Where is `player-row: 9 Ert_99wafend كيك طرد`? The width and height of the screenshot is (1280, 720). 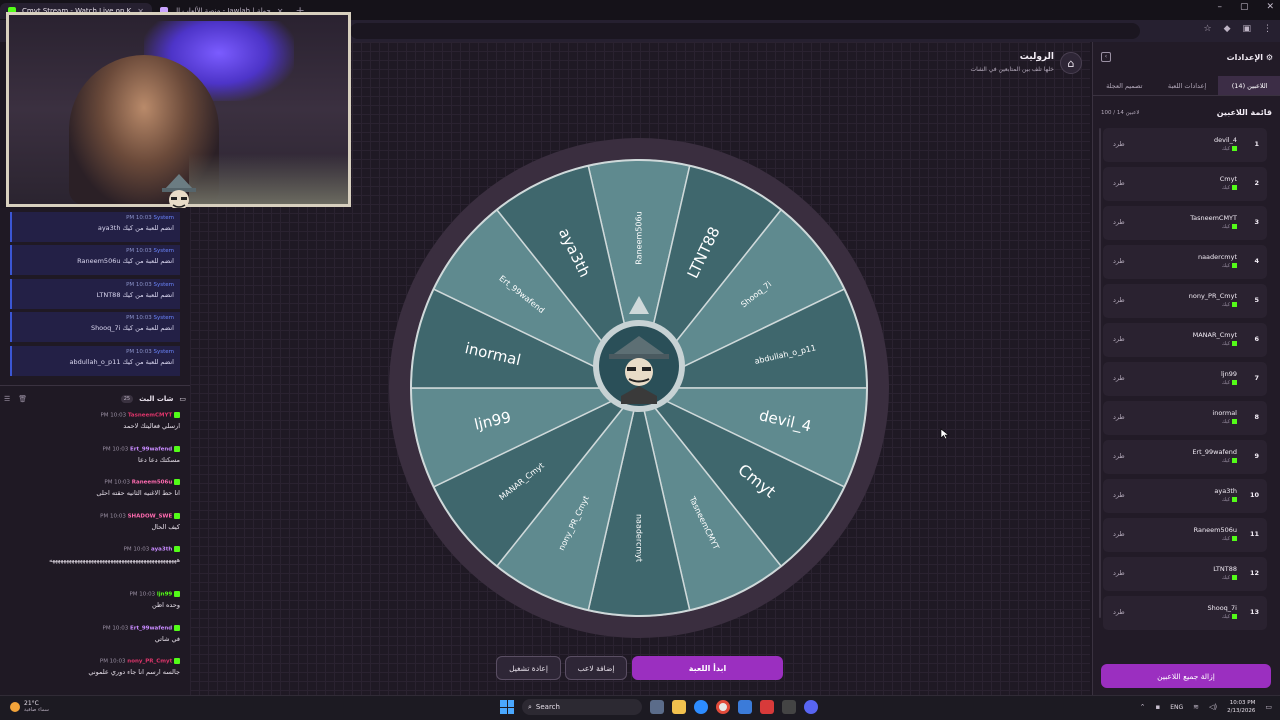
player-row: 9 Ert_99wafend كيك طرد is located at coordinates (1185, 457).